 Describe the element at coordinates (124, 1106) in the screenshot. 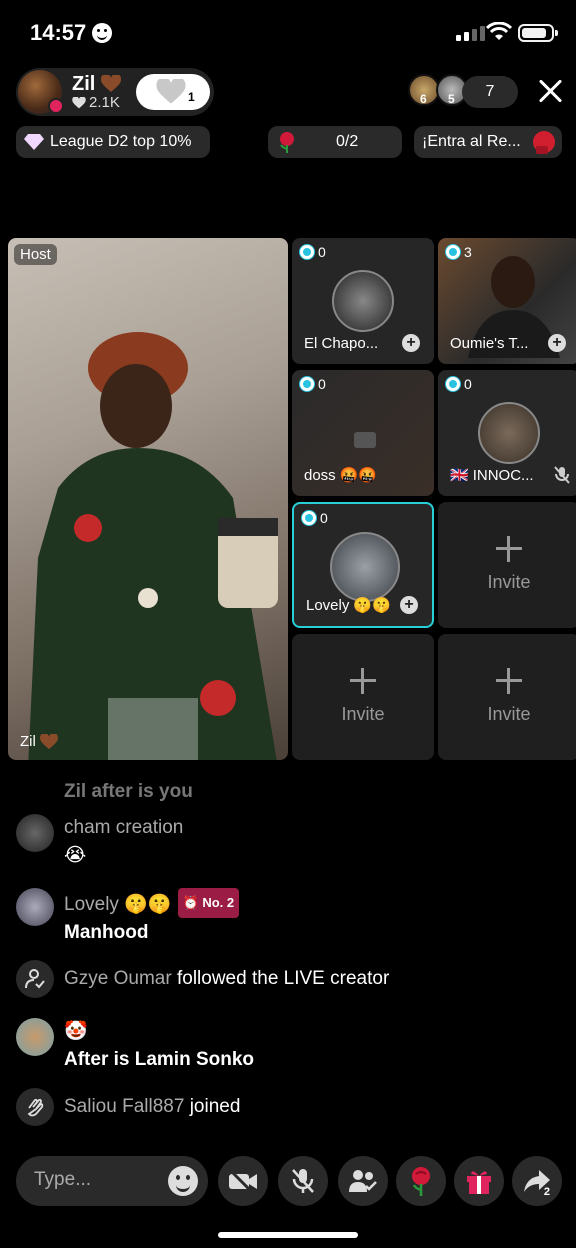

I see `chat-username: Saliou Fall887` at that location.